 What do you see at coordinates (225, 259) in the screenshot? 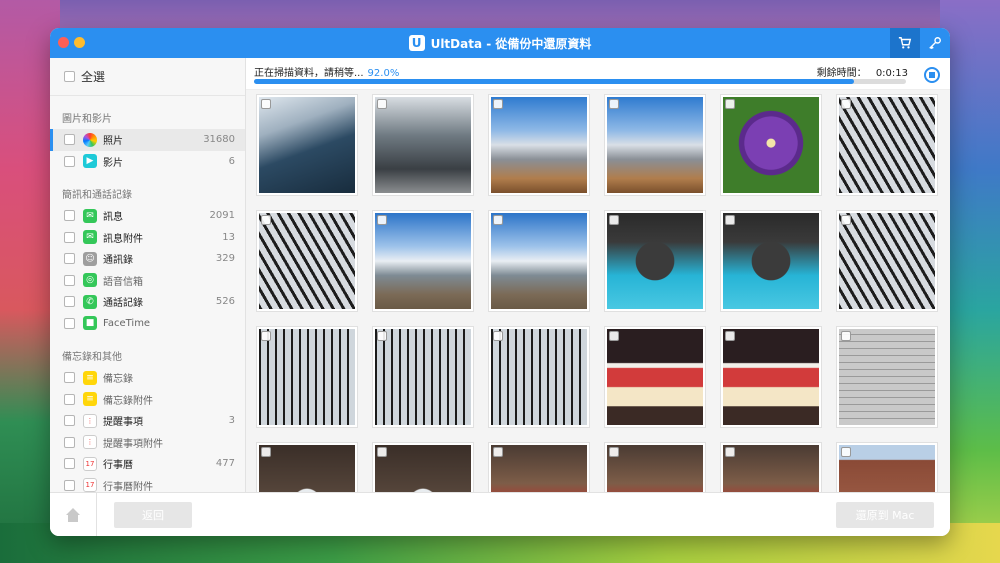
I see `sidebar-item-count: 329` at bounding box center [225, 259].